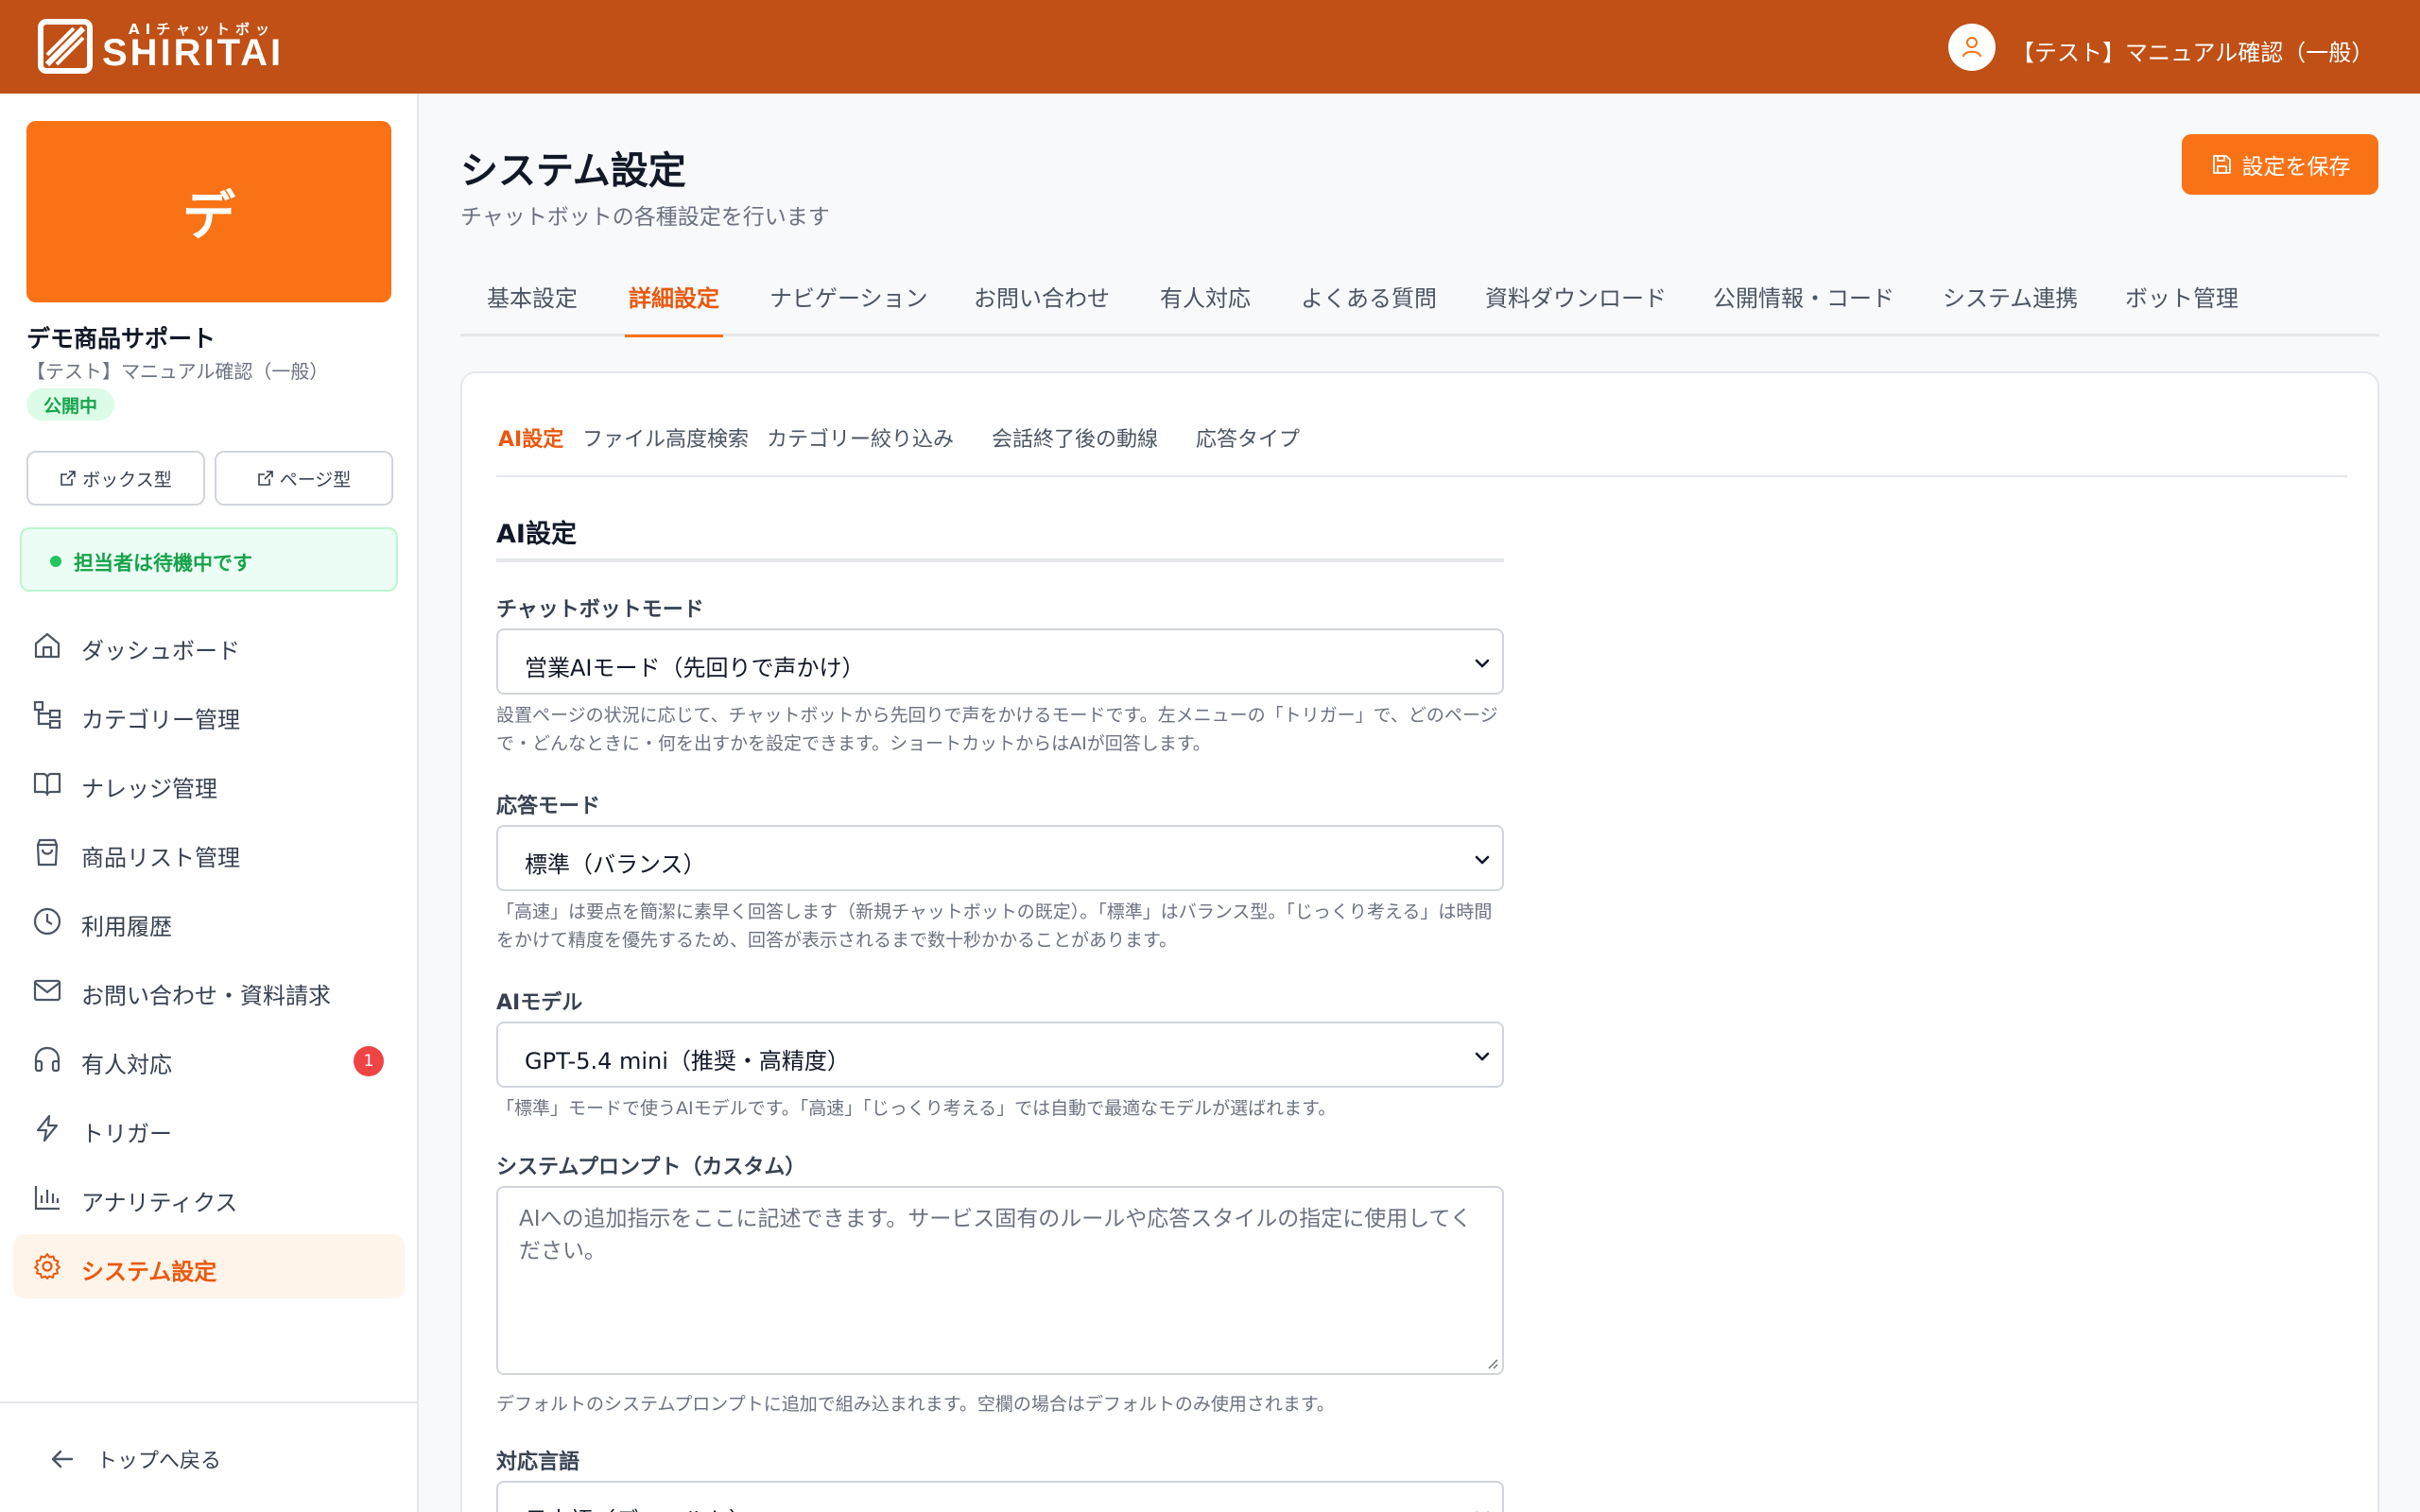 The height and width of the screenshot is (1512, 2420). I want to click on tab-live-support: 有人対応, so click(1205, 307).